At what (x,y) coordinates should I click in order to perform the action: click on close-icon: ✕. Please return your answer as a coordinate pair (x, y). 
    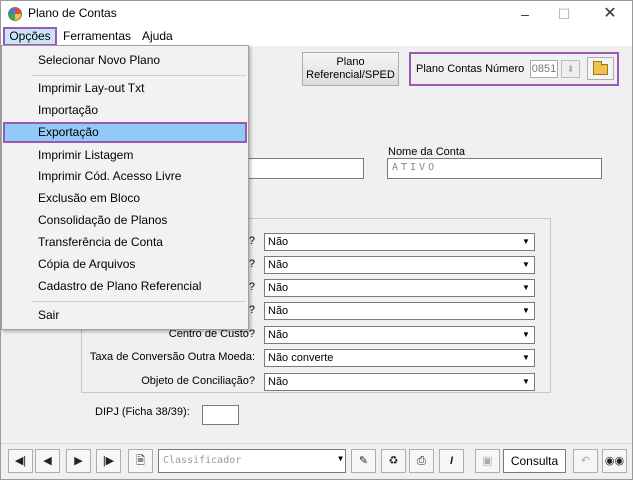
    Looking at the image, I should click on (610, 14).